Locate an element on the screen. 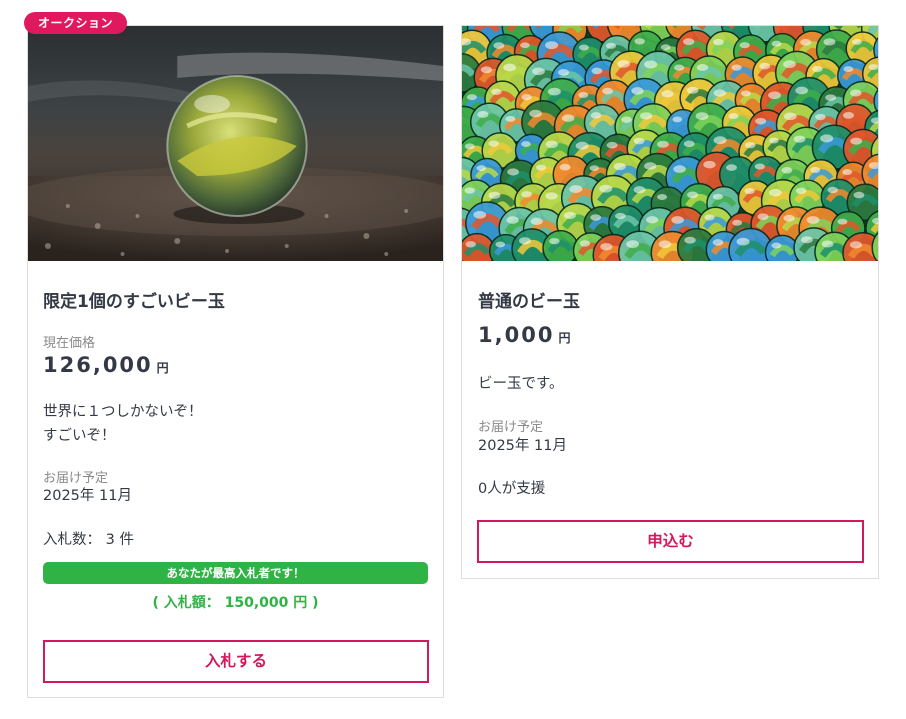  product-description: 世界に１つしかないぞ！ すごいぞ！ is located at coordinates (123, 424).